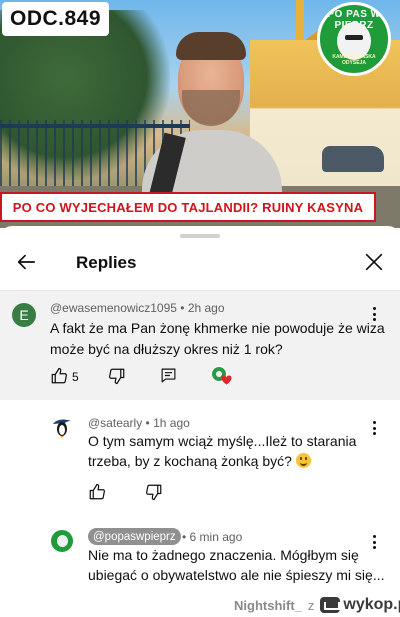 This screenshot has height=617, width=400. I want to click on comment-text-line-1: Nie ma to żadnego znaczenia. Mógłbym się, so click(223, 555).